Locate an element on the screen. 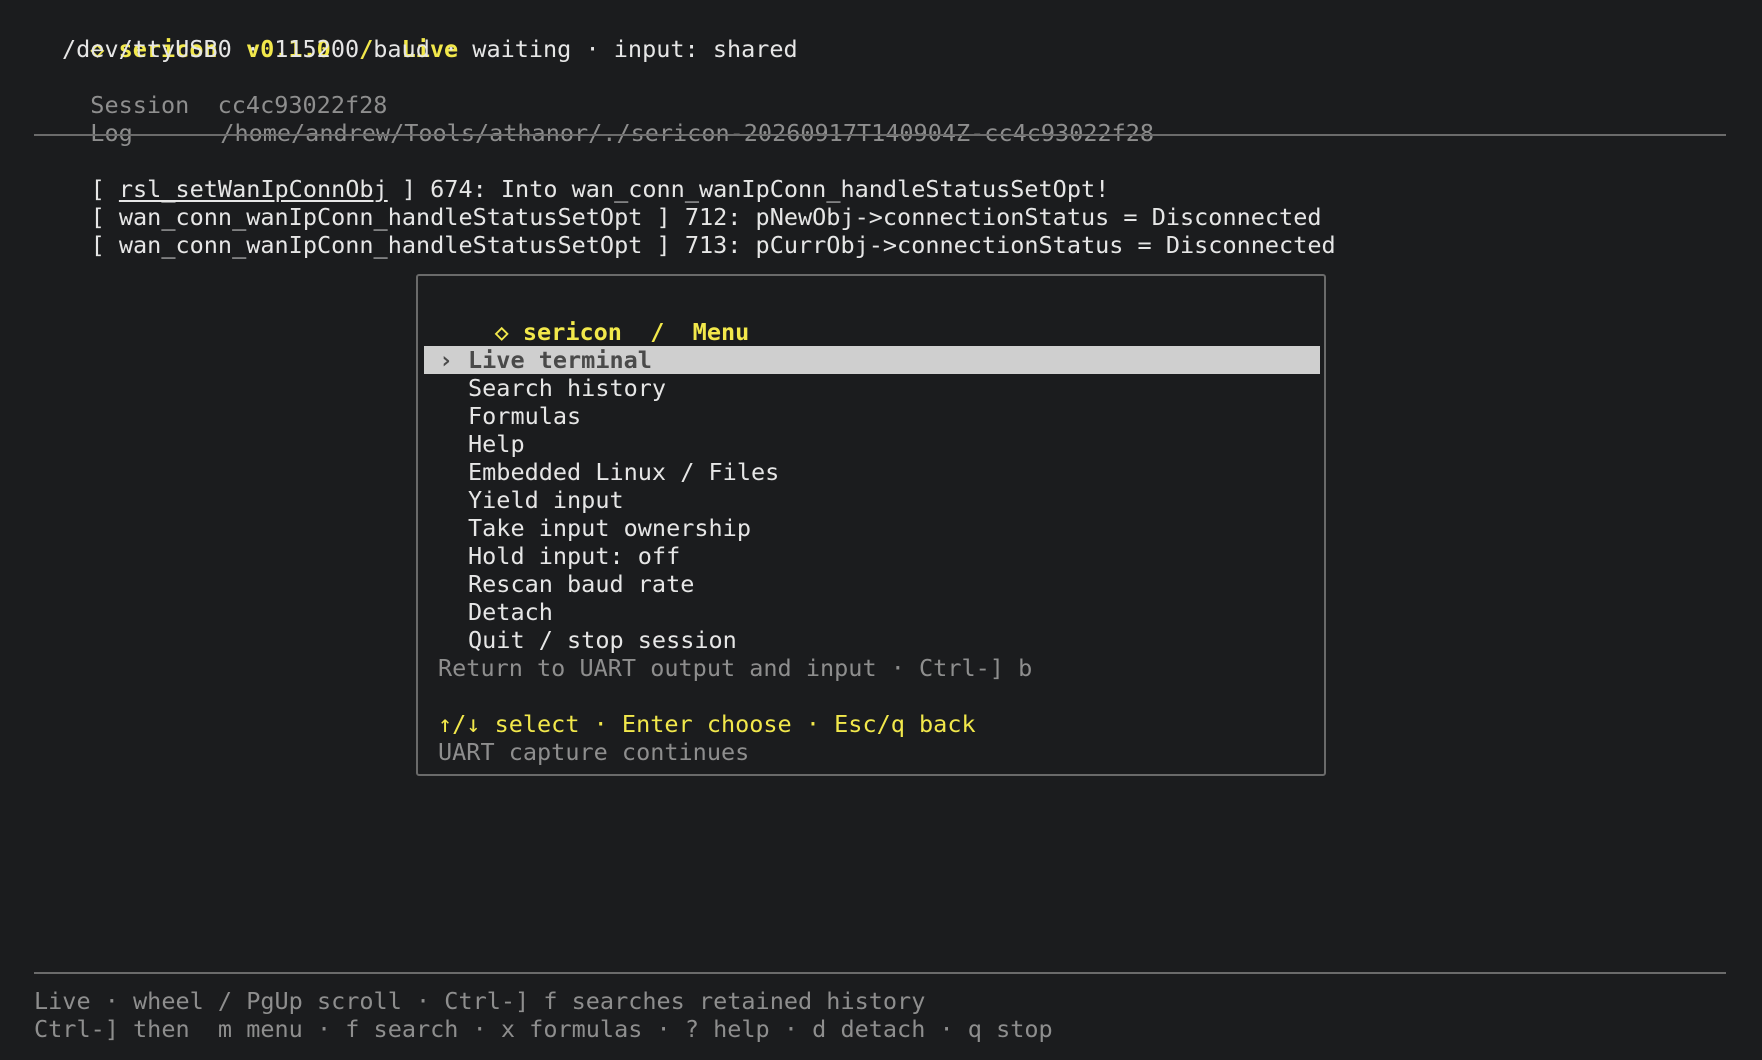 Image resolution: width=1762 pixels, height=1060 pixels. menu-item-take-input-ownership: Take input ownership is located at coordinates (872, 528).